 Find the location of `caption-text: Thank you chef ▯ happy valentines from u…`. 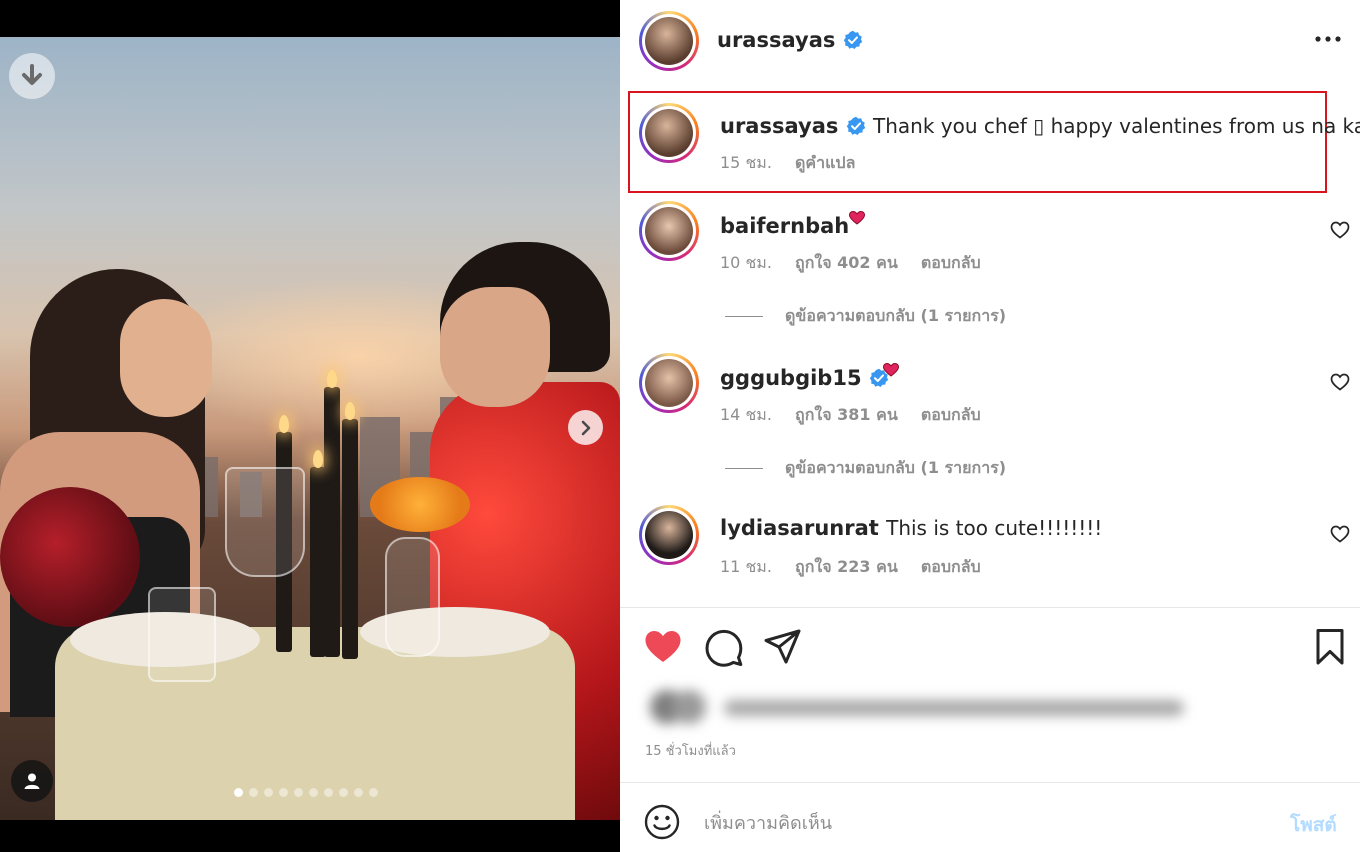

caption-text: Thank you chef ▯ happy valentines from u… is located at coordinates (1116, 126).